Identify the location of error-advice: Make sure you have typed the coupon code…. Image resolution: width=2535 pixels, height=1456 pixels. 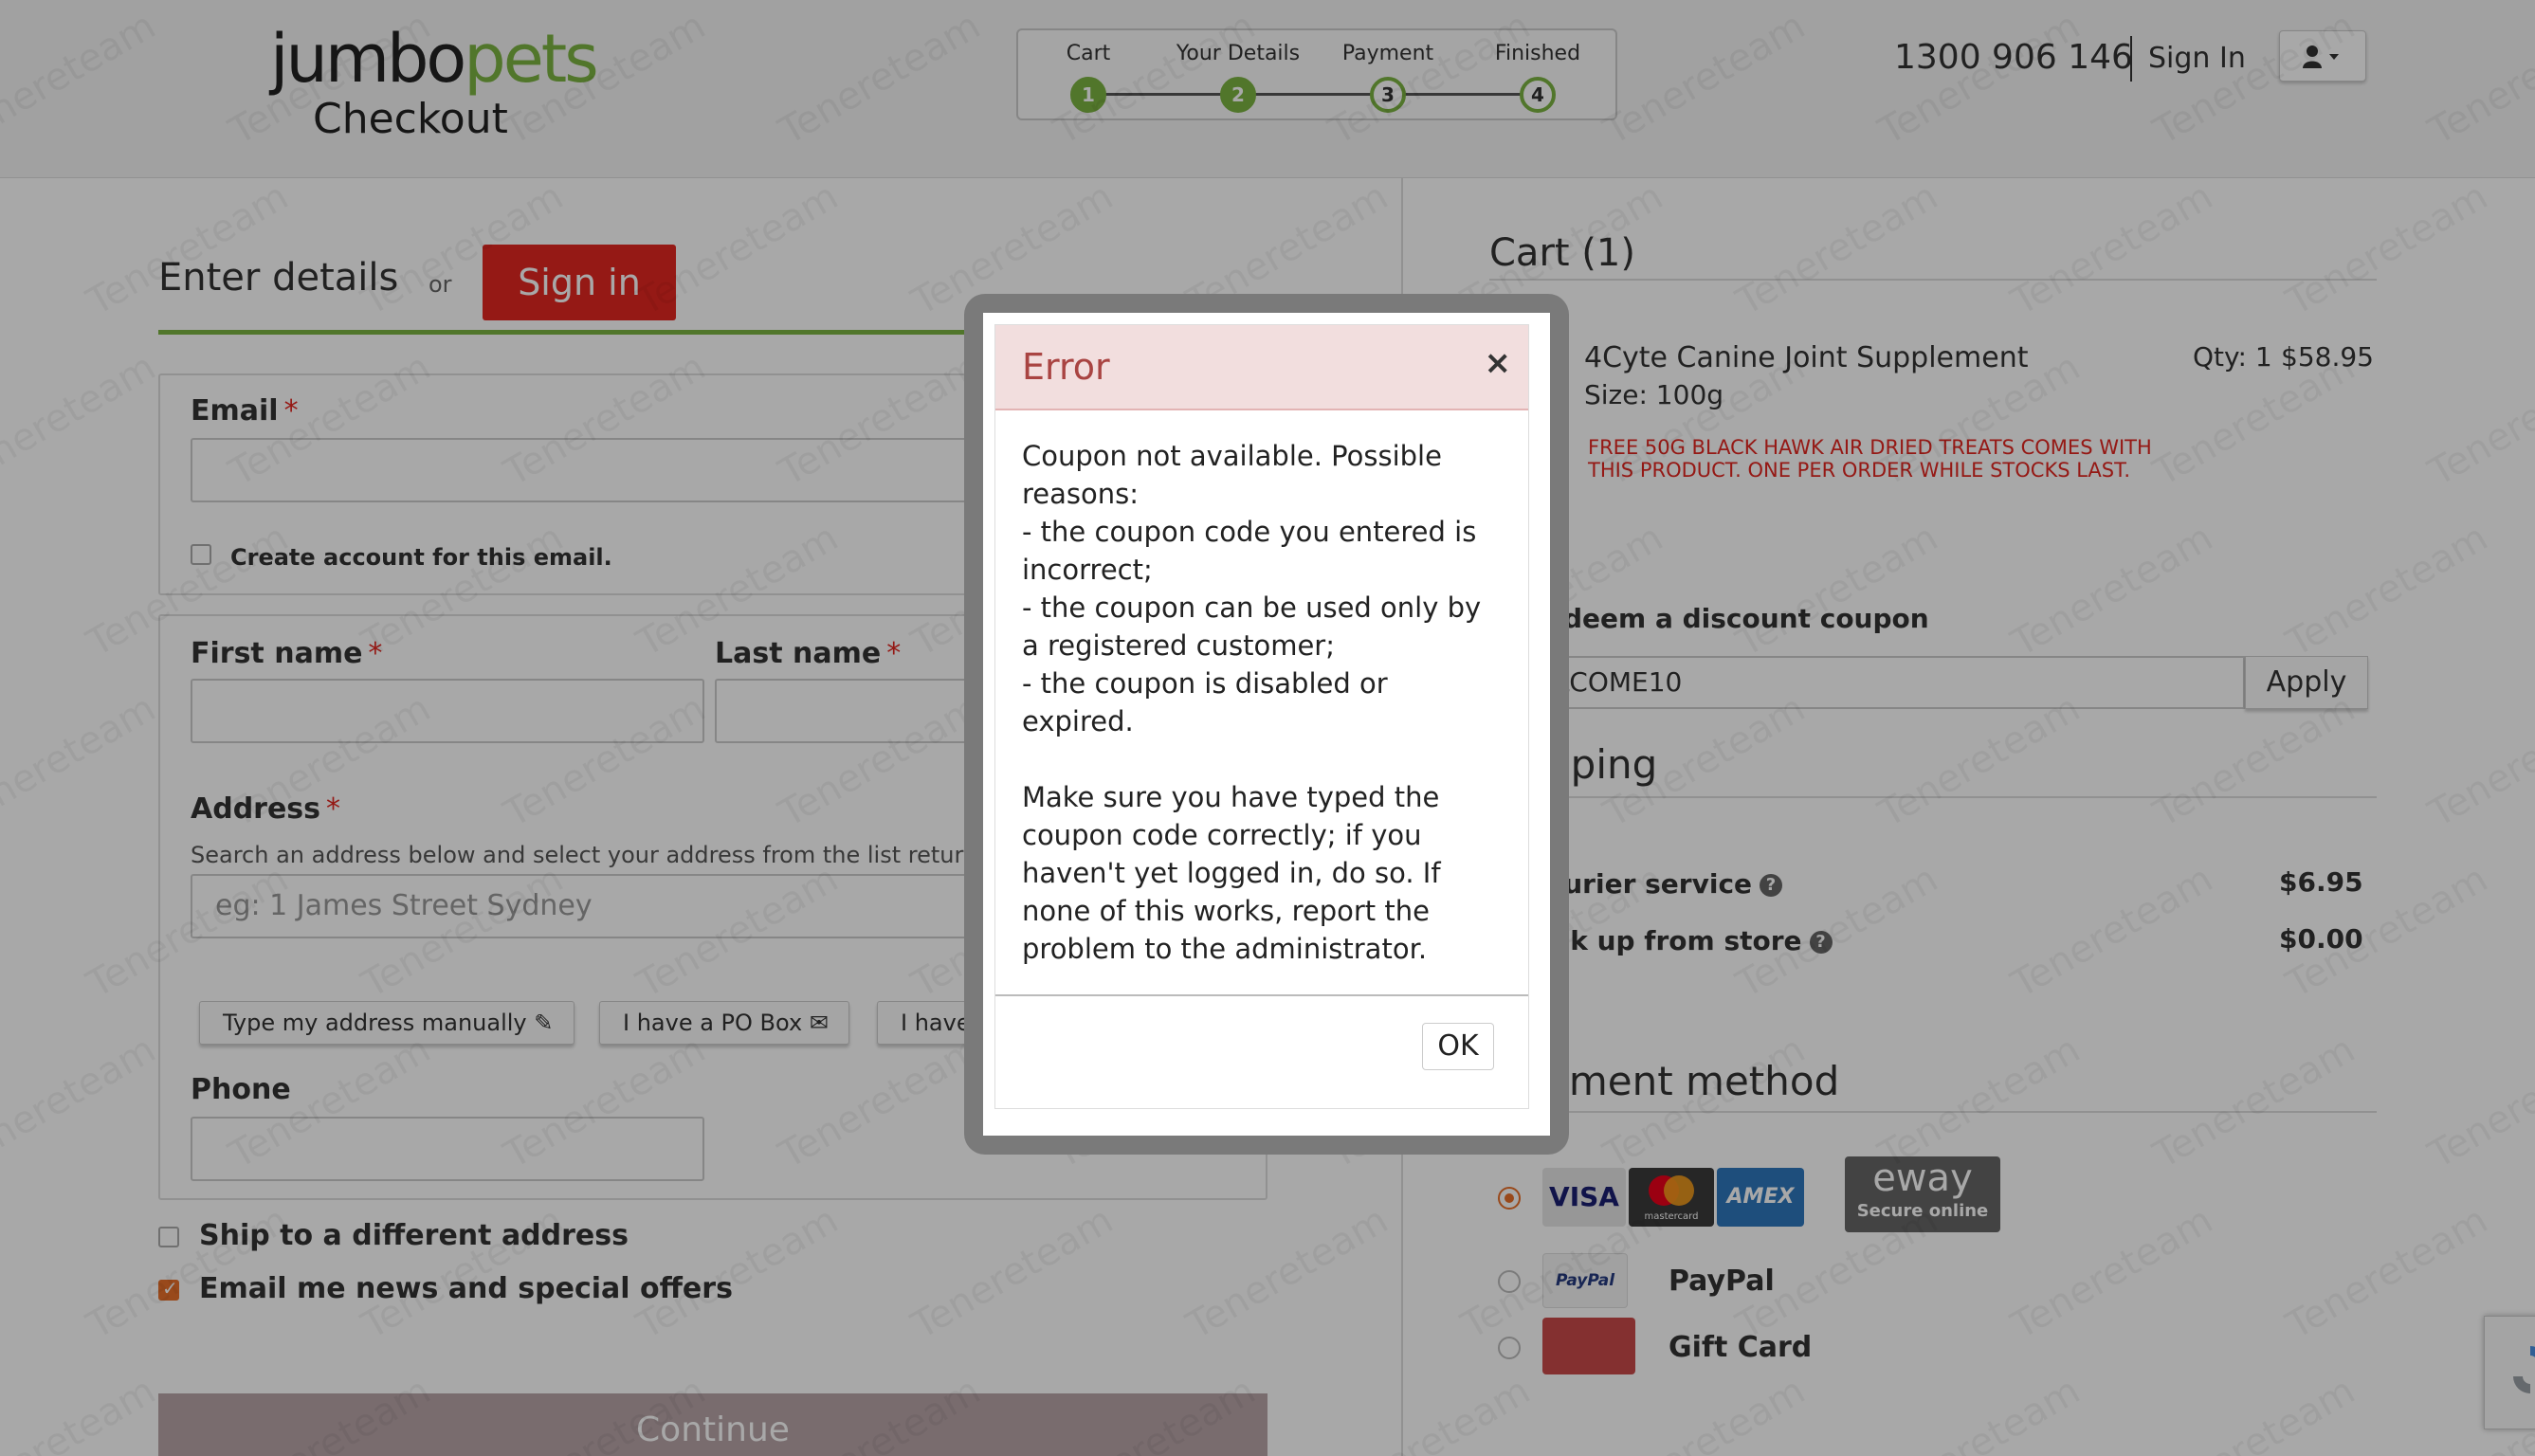
(1231, 873).